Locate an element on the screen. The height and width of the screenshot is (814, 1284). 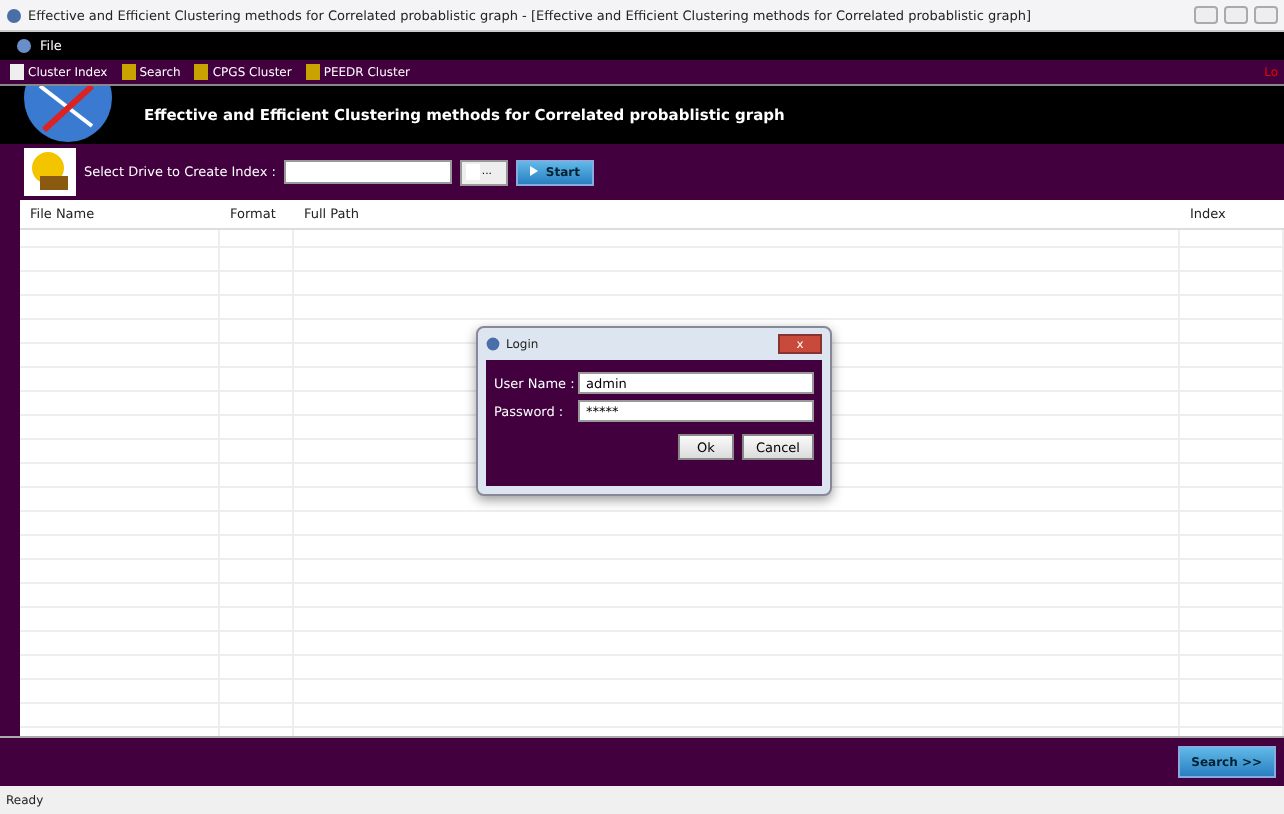
play-icon is located at coordinates (533, 170).